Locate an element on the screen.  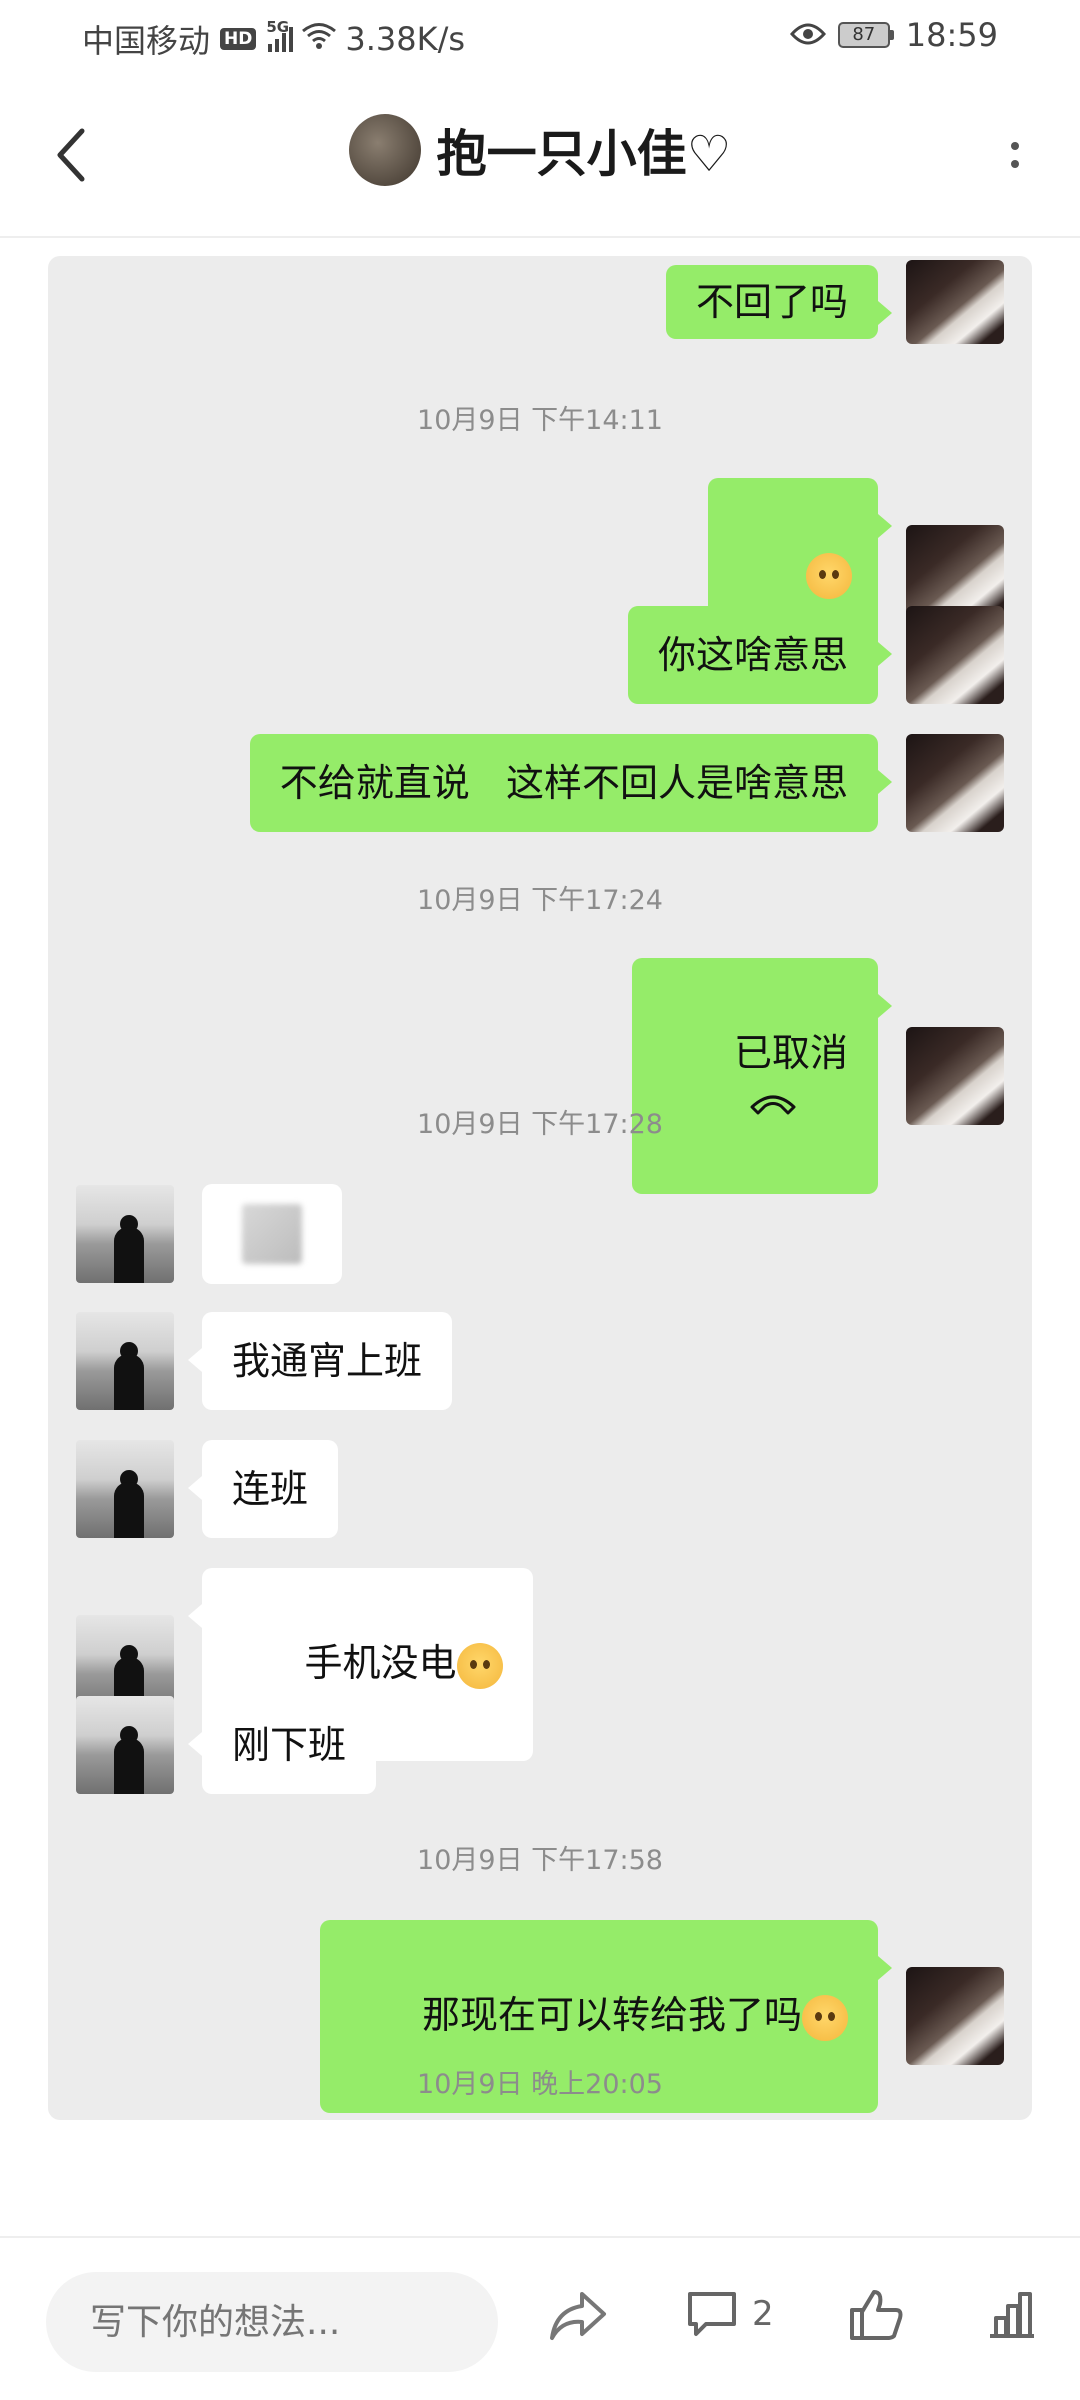
signal-icon: 5G is located at coordinates (280, 35).